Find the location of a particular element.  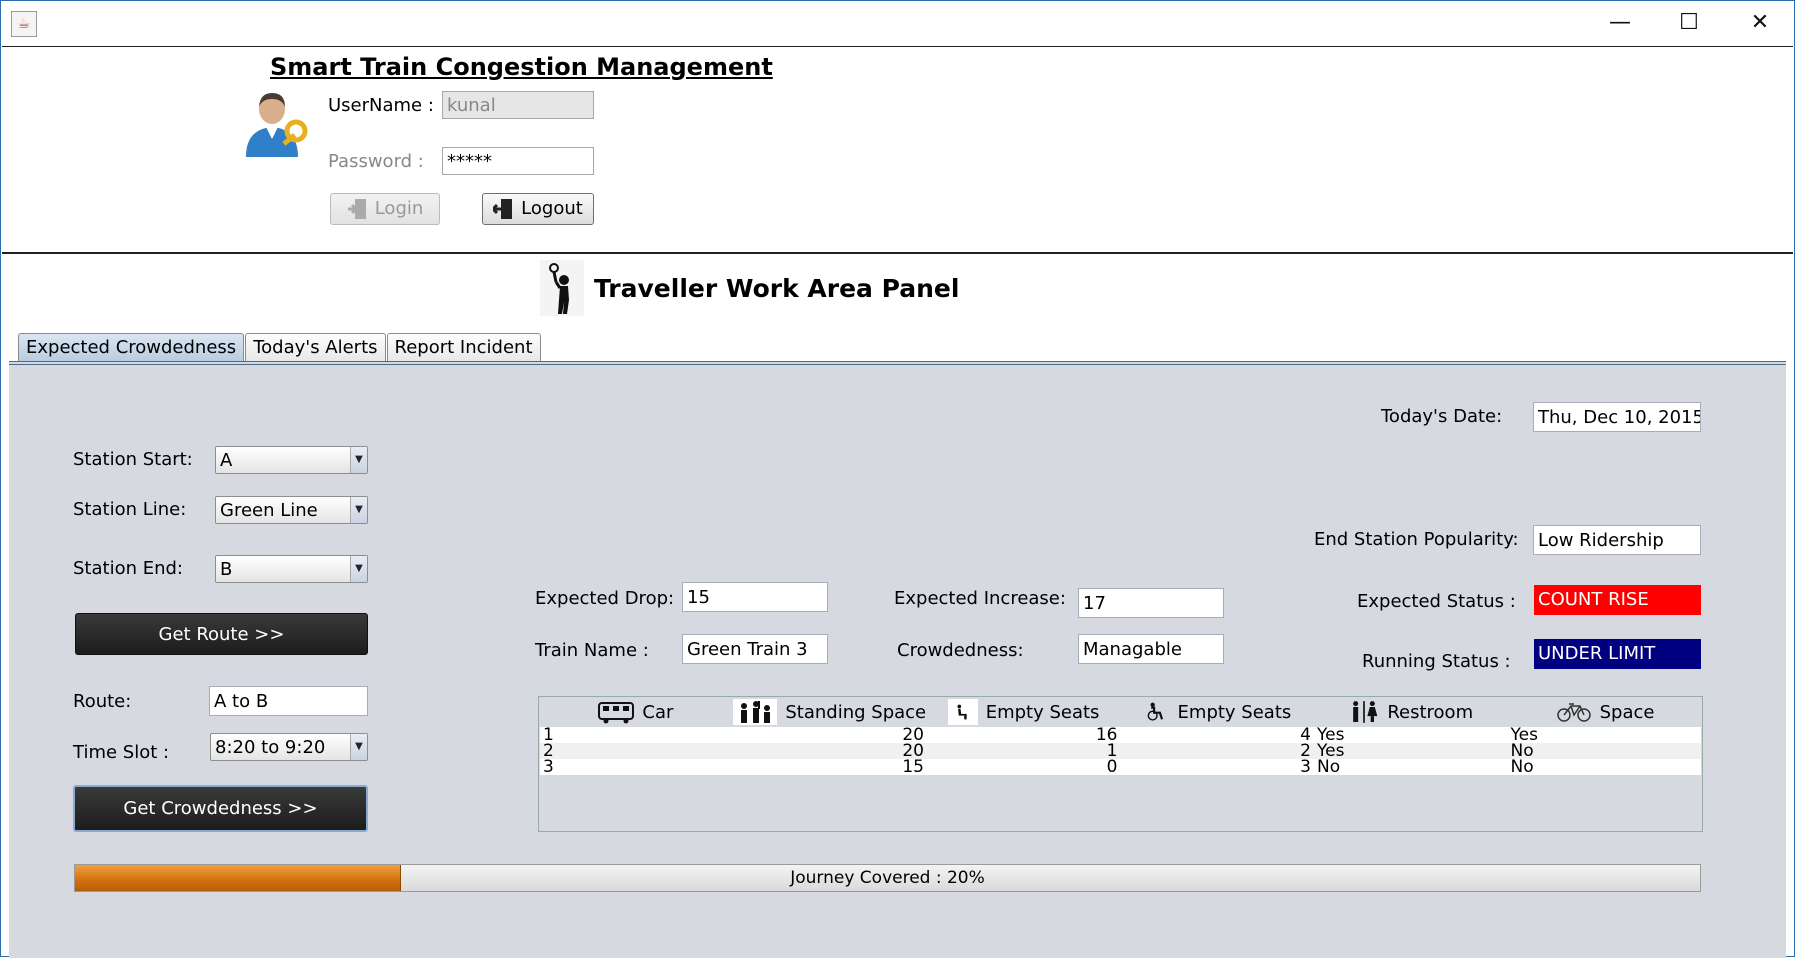

station-line-select: Green Line ▼ is located at coordinates (291, 510).